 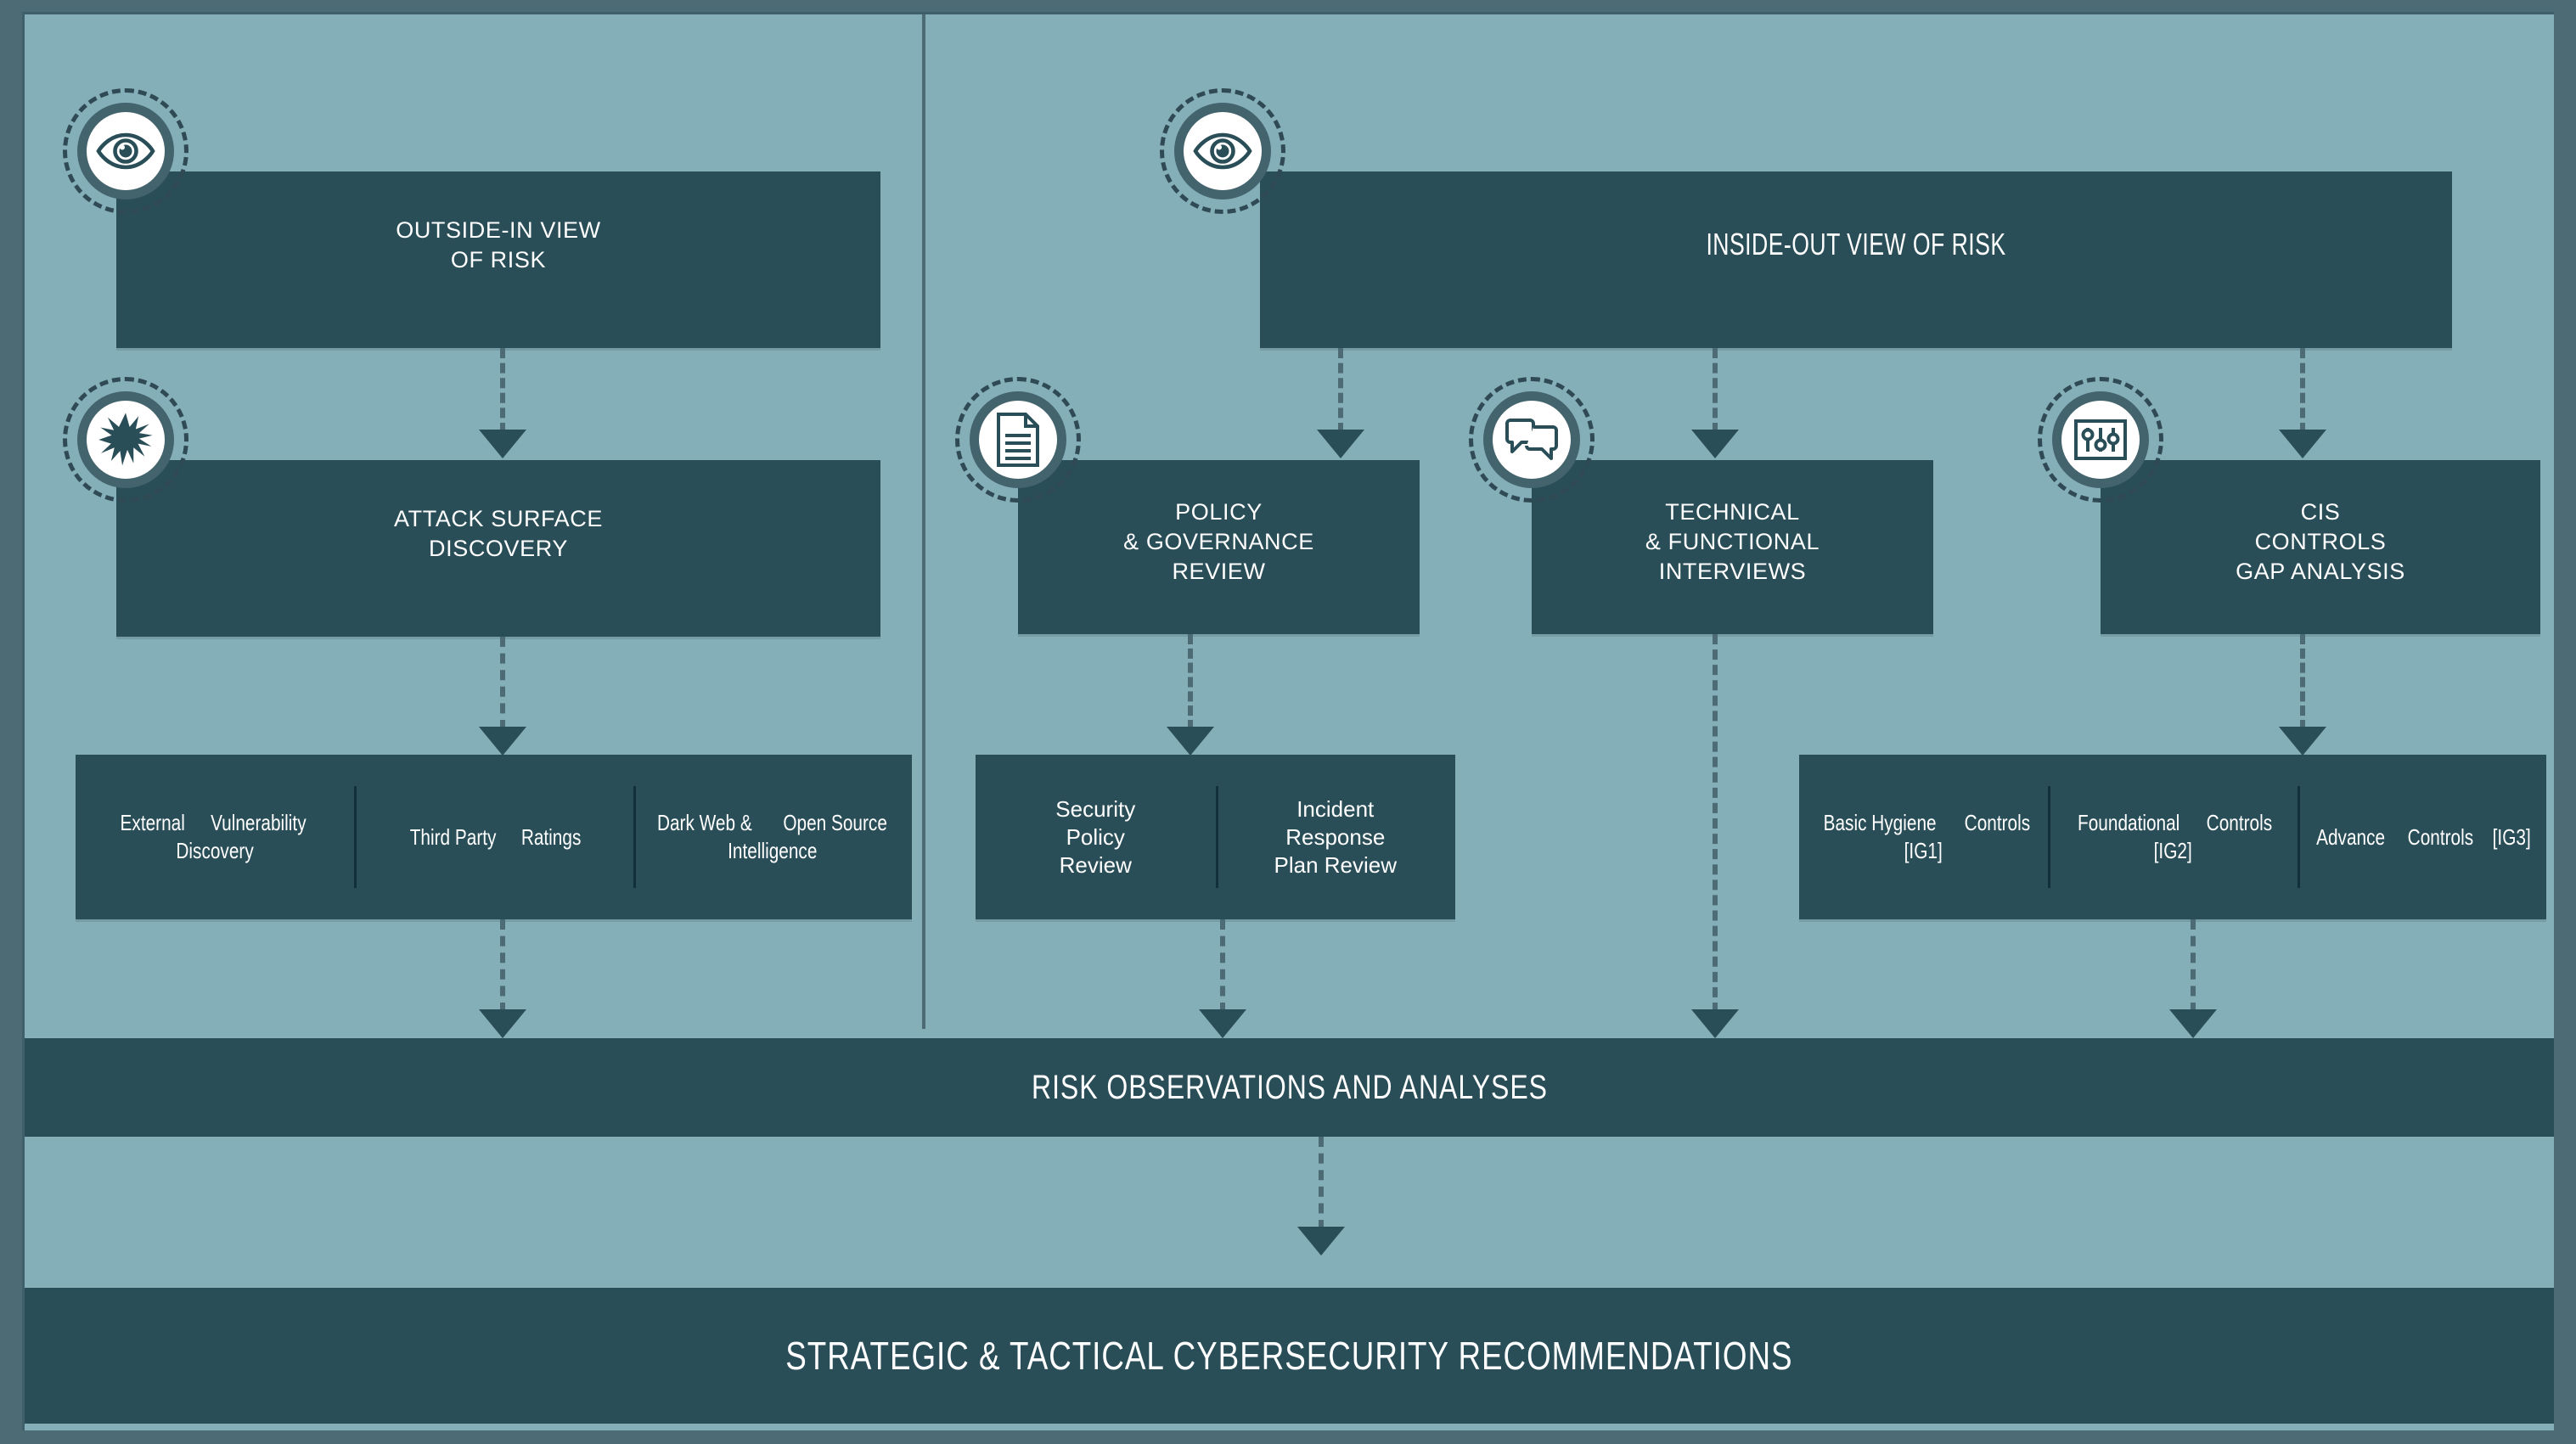 What do you see at coordinates (502, 1023) in the screenshot?
I see `arrowhead-left-to-outcome` at bounding box center [502, 1023].